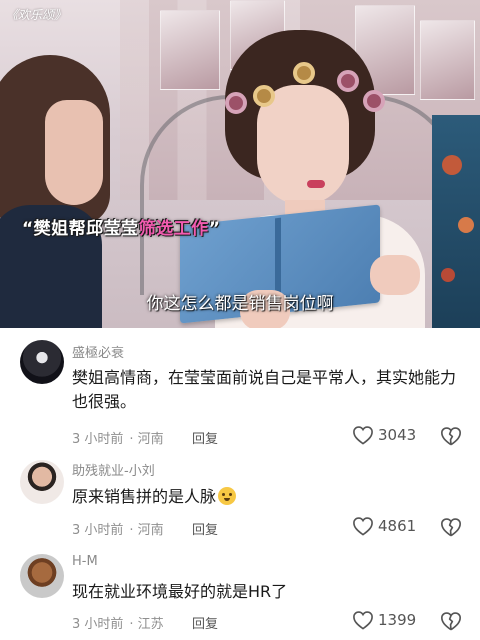 The image size is (480, 640). I want to click on headline-suffix: ”, so click(214, 229).